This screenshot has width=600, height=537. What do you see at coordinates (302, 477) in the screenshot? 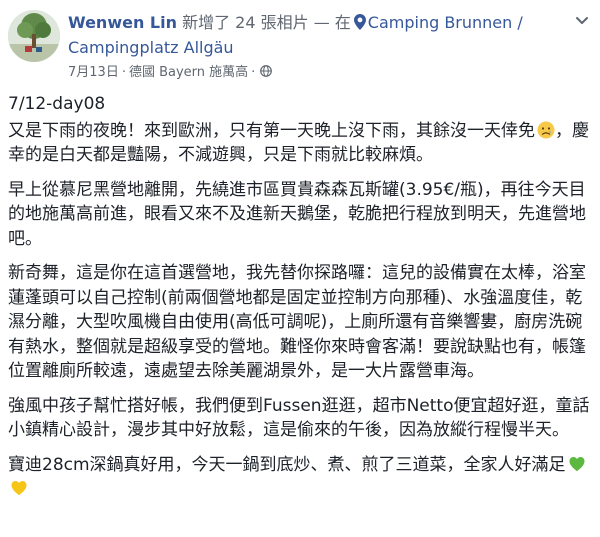
I see `paragraph-5: 寶迪28cm深鍋真好用，今天一鍋到底炒、煮、煎了三道菜，全家人好滿足` at bounding box center [302, 477].